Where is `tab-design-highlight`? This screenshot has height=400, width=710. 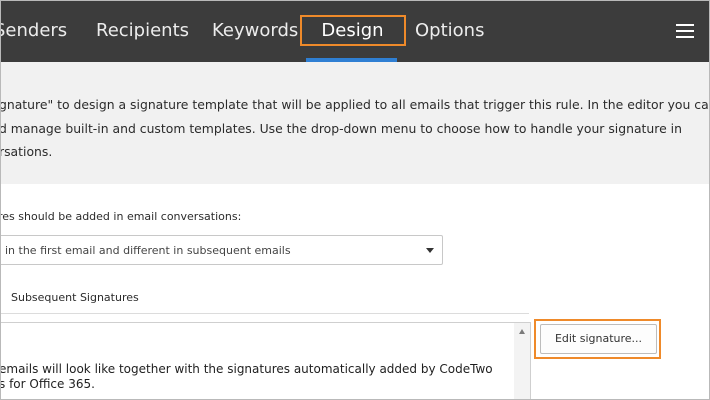
tab-design-highlight is located at coordinates (353, 30).